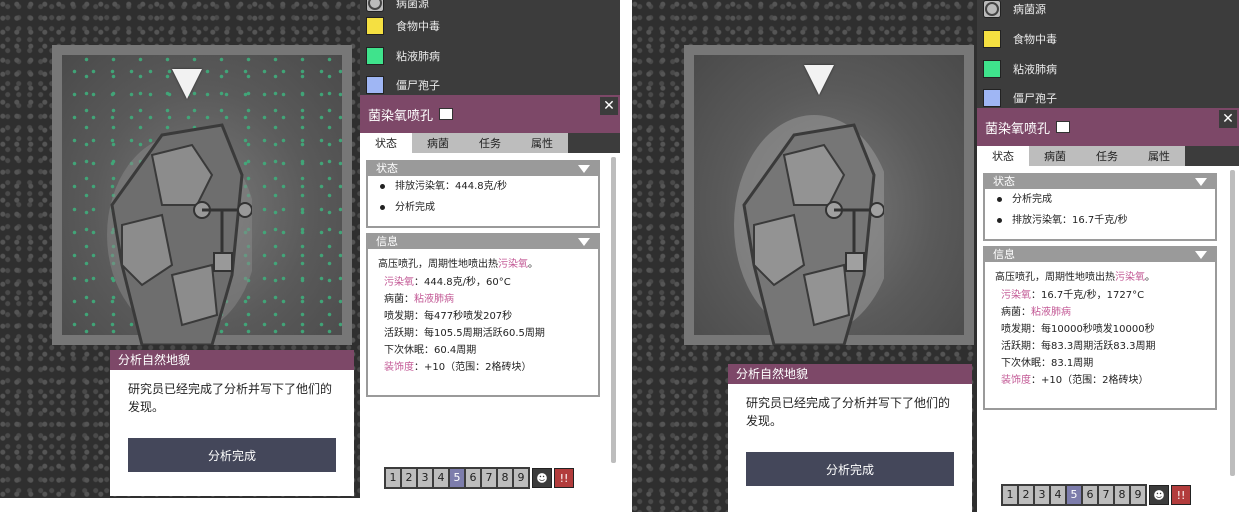  What do you see at coordinates (403, 26) in the screenshot?
I see `legend-item-food-poisoning: 食物中毒` at bounding box center [403, 26].